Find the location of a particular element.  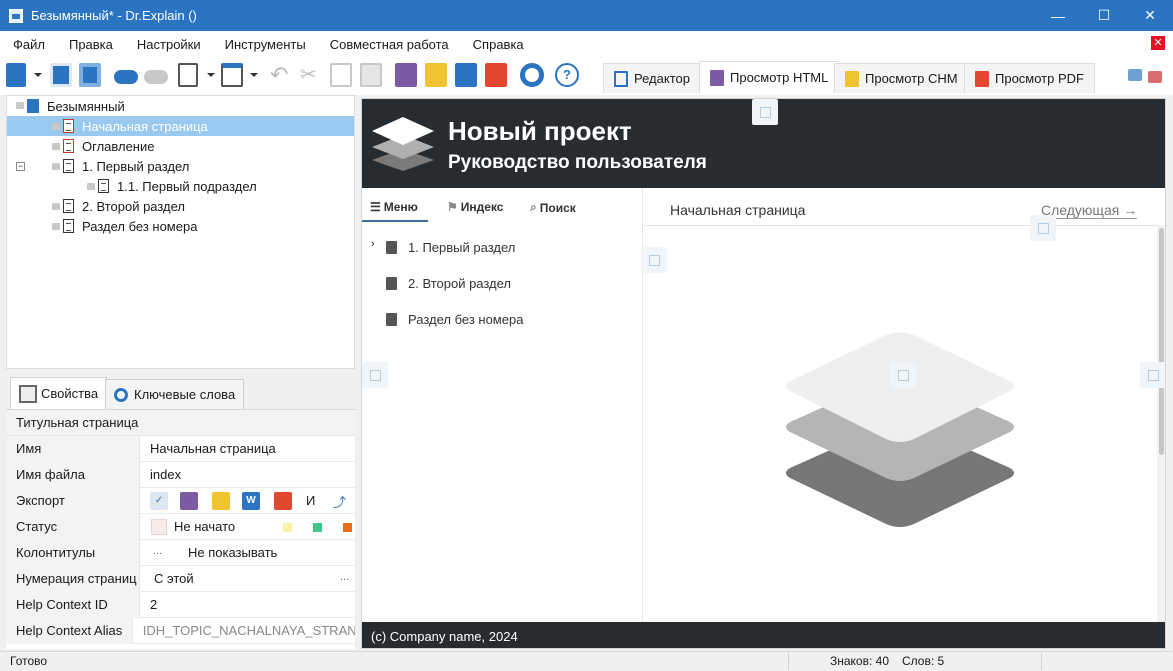

key-icon is located at coordinates (121, 394).